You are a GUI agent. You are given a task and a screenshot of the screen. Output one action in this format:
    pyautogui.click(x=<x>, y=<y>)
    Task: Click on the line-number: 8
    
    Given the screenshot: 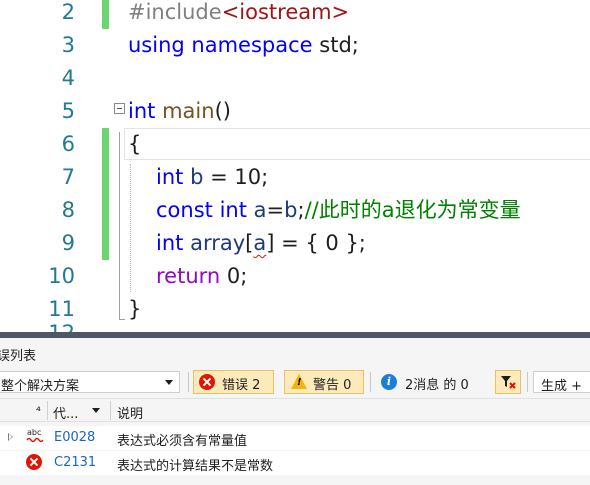 What is the action you would take?
    pyautogui.click(x=68, y=210)
    